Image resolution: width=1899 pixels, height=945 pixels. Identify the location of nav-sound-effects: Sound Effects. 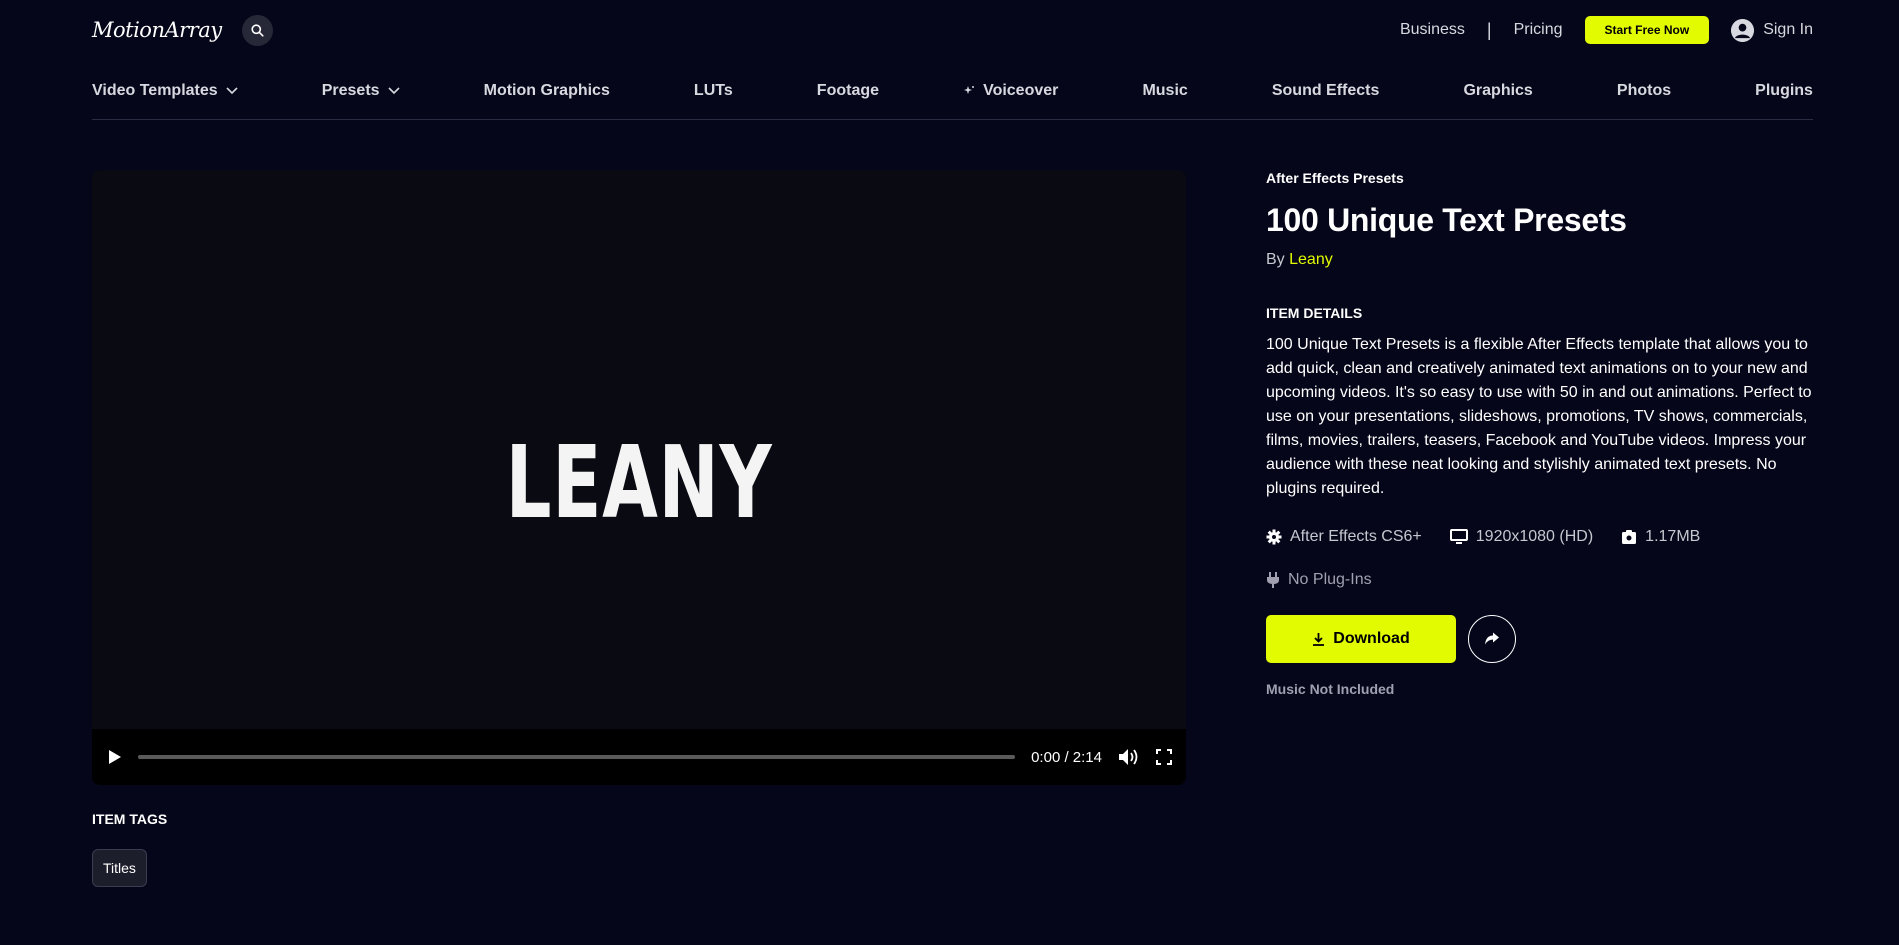
(1326, 91).